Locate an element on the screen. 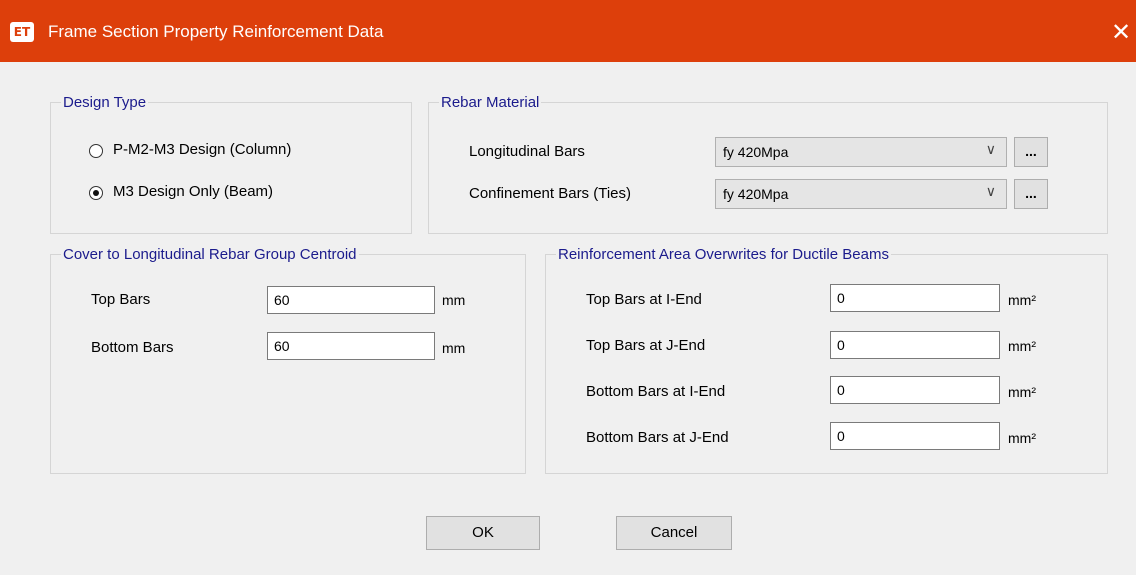  top-bars-j-end-input: 0 is located at coordinates (915, 345).